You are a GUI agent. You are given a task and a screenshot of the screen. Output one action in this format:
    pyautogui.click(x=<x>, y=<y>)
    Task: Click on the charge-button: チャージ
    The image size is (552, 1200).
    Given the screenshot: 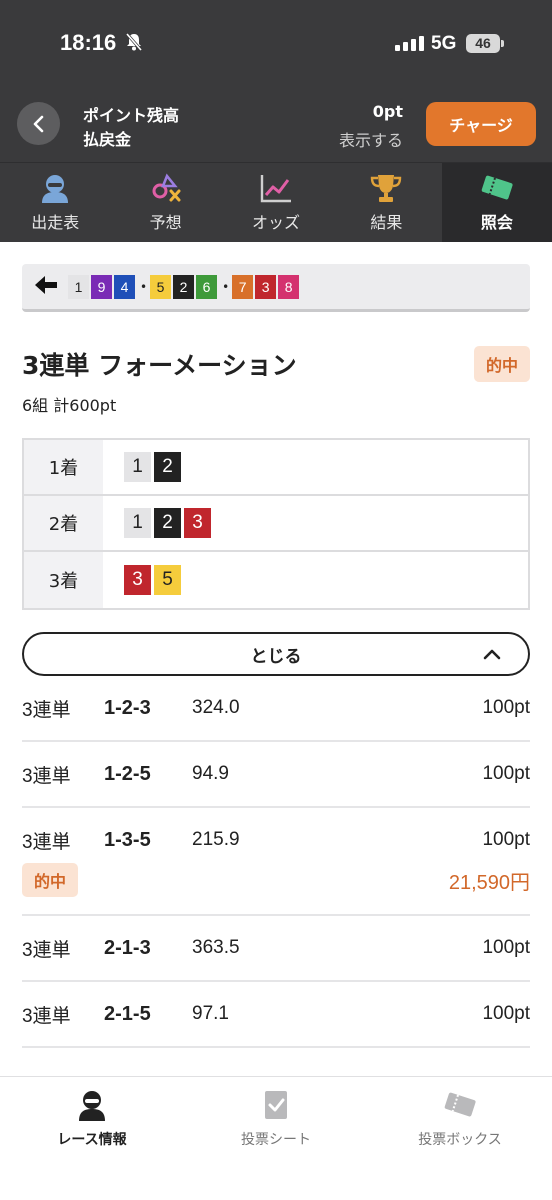 What is the action you would take?
    pyautogui.click(x=481, y=124)
    